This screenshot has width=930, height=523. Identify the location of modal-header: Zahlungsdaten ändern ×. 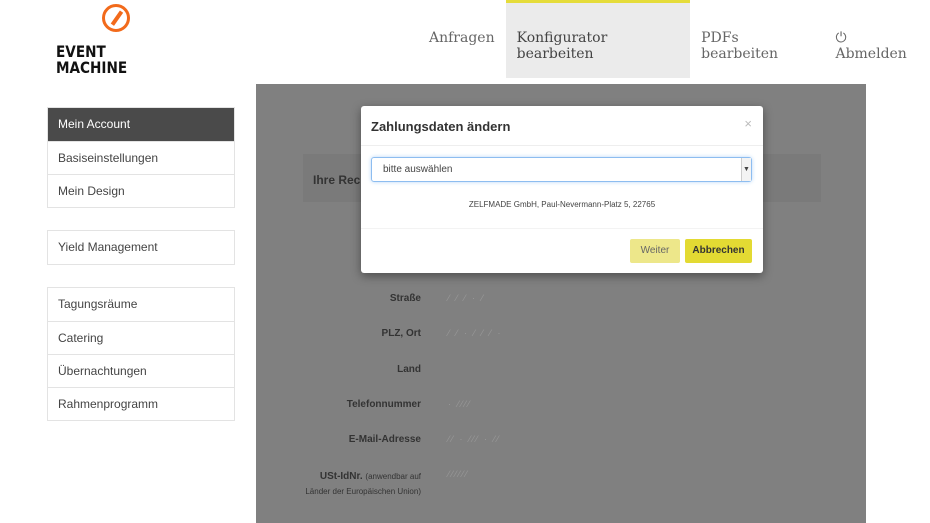
(562, 126).